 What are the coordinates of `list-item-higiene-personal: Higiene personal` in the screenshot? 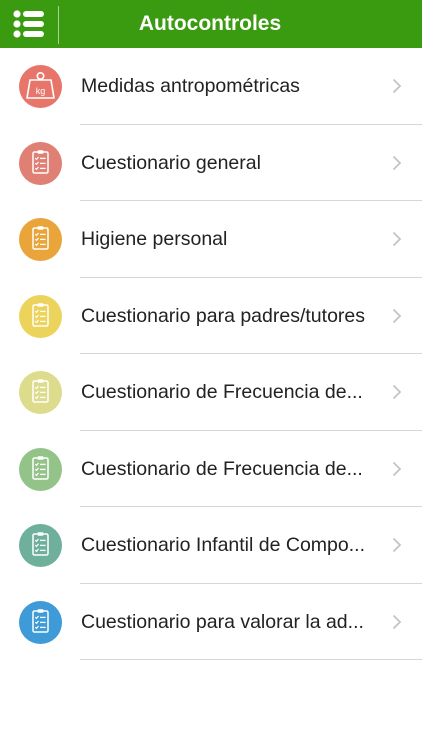 It's located at (211, 239).